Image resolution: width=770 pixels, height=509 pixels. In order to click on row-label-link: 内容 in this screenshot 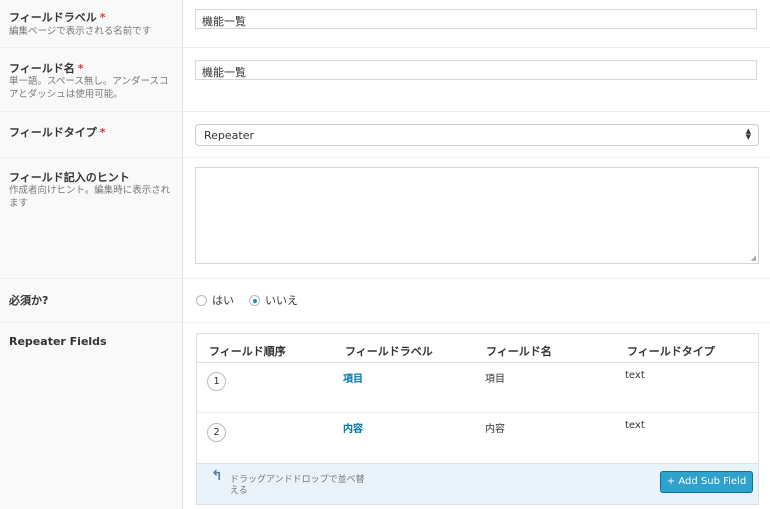, I will do `click(353, 427)`.